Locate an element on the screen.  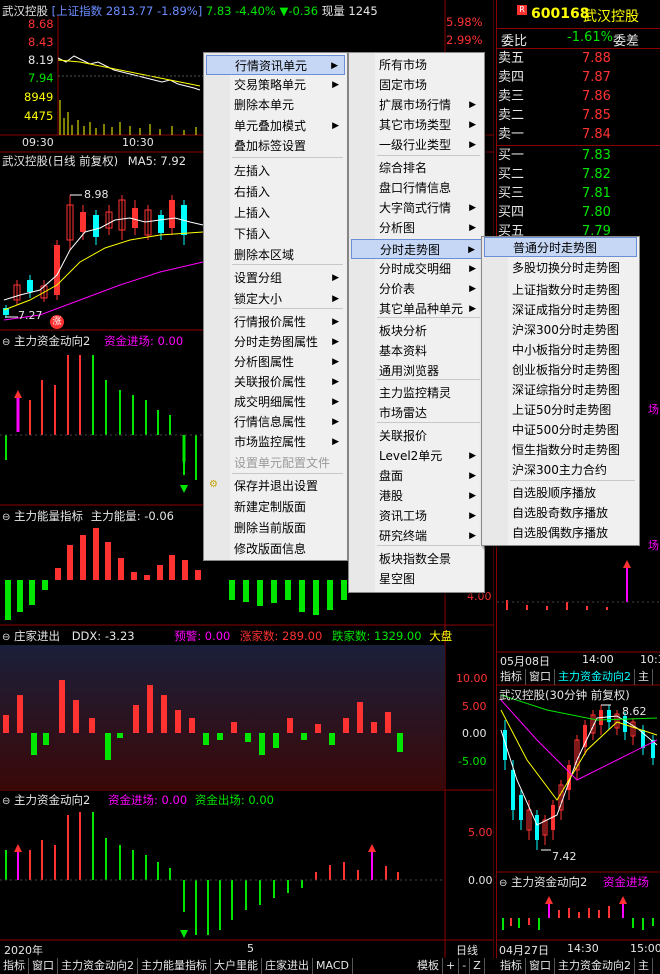
menu3-item: 多股切换分时走势图 is located at coordinates (560, 268).